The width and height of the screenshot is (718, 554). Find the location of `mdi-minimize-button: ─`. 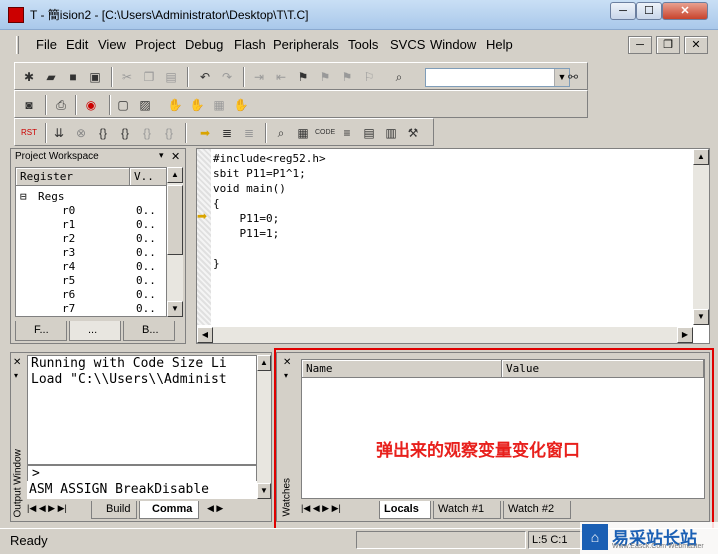

mdi-minimize-button: ─ is located at coordinates (640, 45).